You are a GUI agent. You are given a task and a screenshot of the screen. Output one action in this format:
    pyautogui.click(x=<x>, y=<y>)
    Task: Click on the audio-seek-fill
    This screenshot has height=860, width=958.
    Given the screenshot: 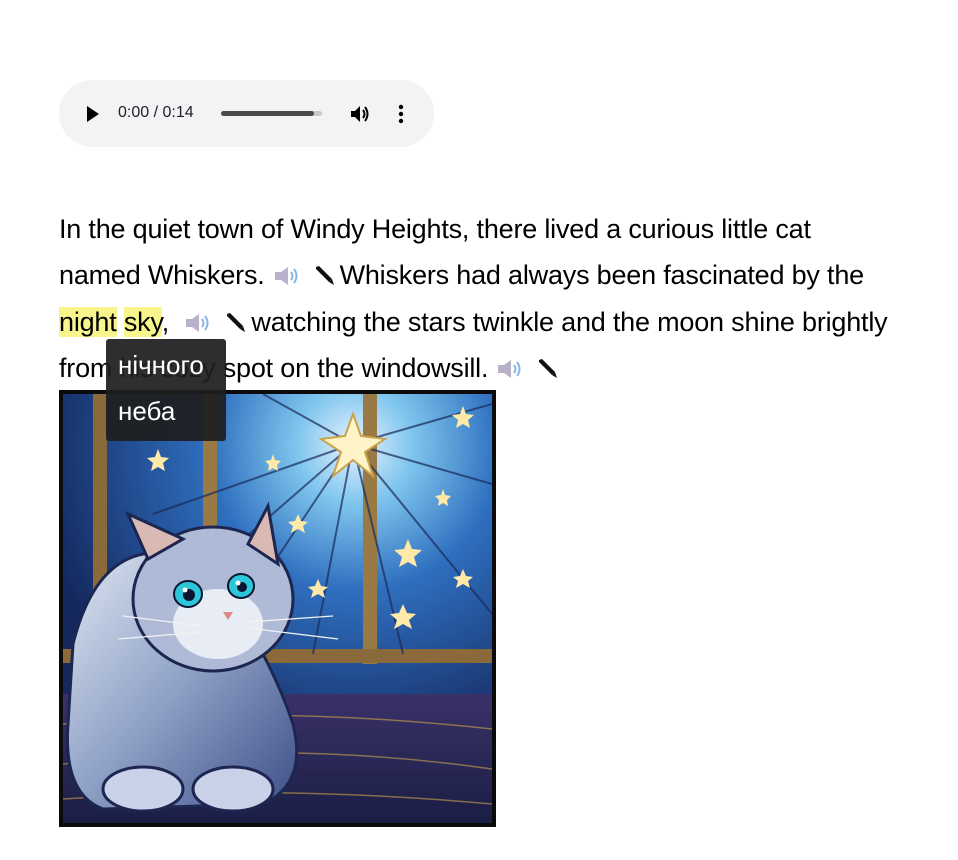 What is the action you would take?
    pyautogui.click(x=267, y=113)
    